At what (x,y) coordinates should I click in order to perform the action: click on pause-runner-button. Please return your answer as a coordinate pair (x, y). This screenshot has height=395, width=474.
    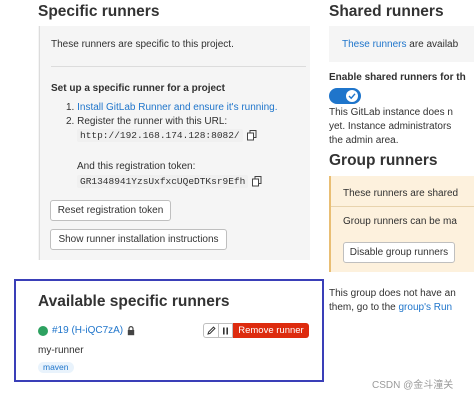
    Looking at the image, I should click on (226, 330).